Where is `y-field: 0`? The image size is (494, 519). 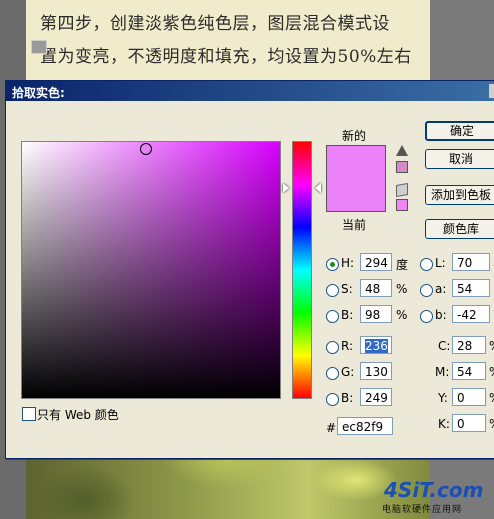 y-field: 0 is located at coordinates (469, 397).